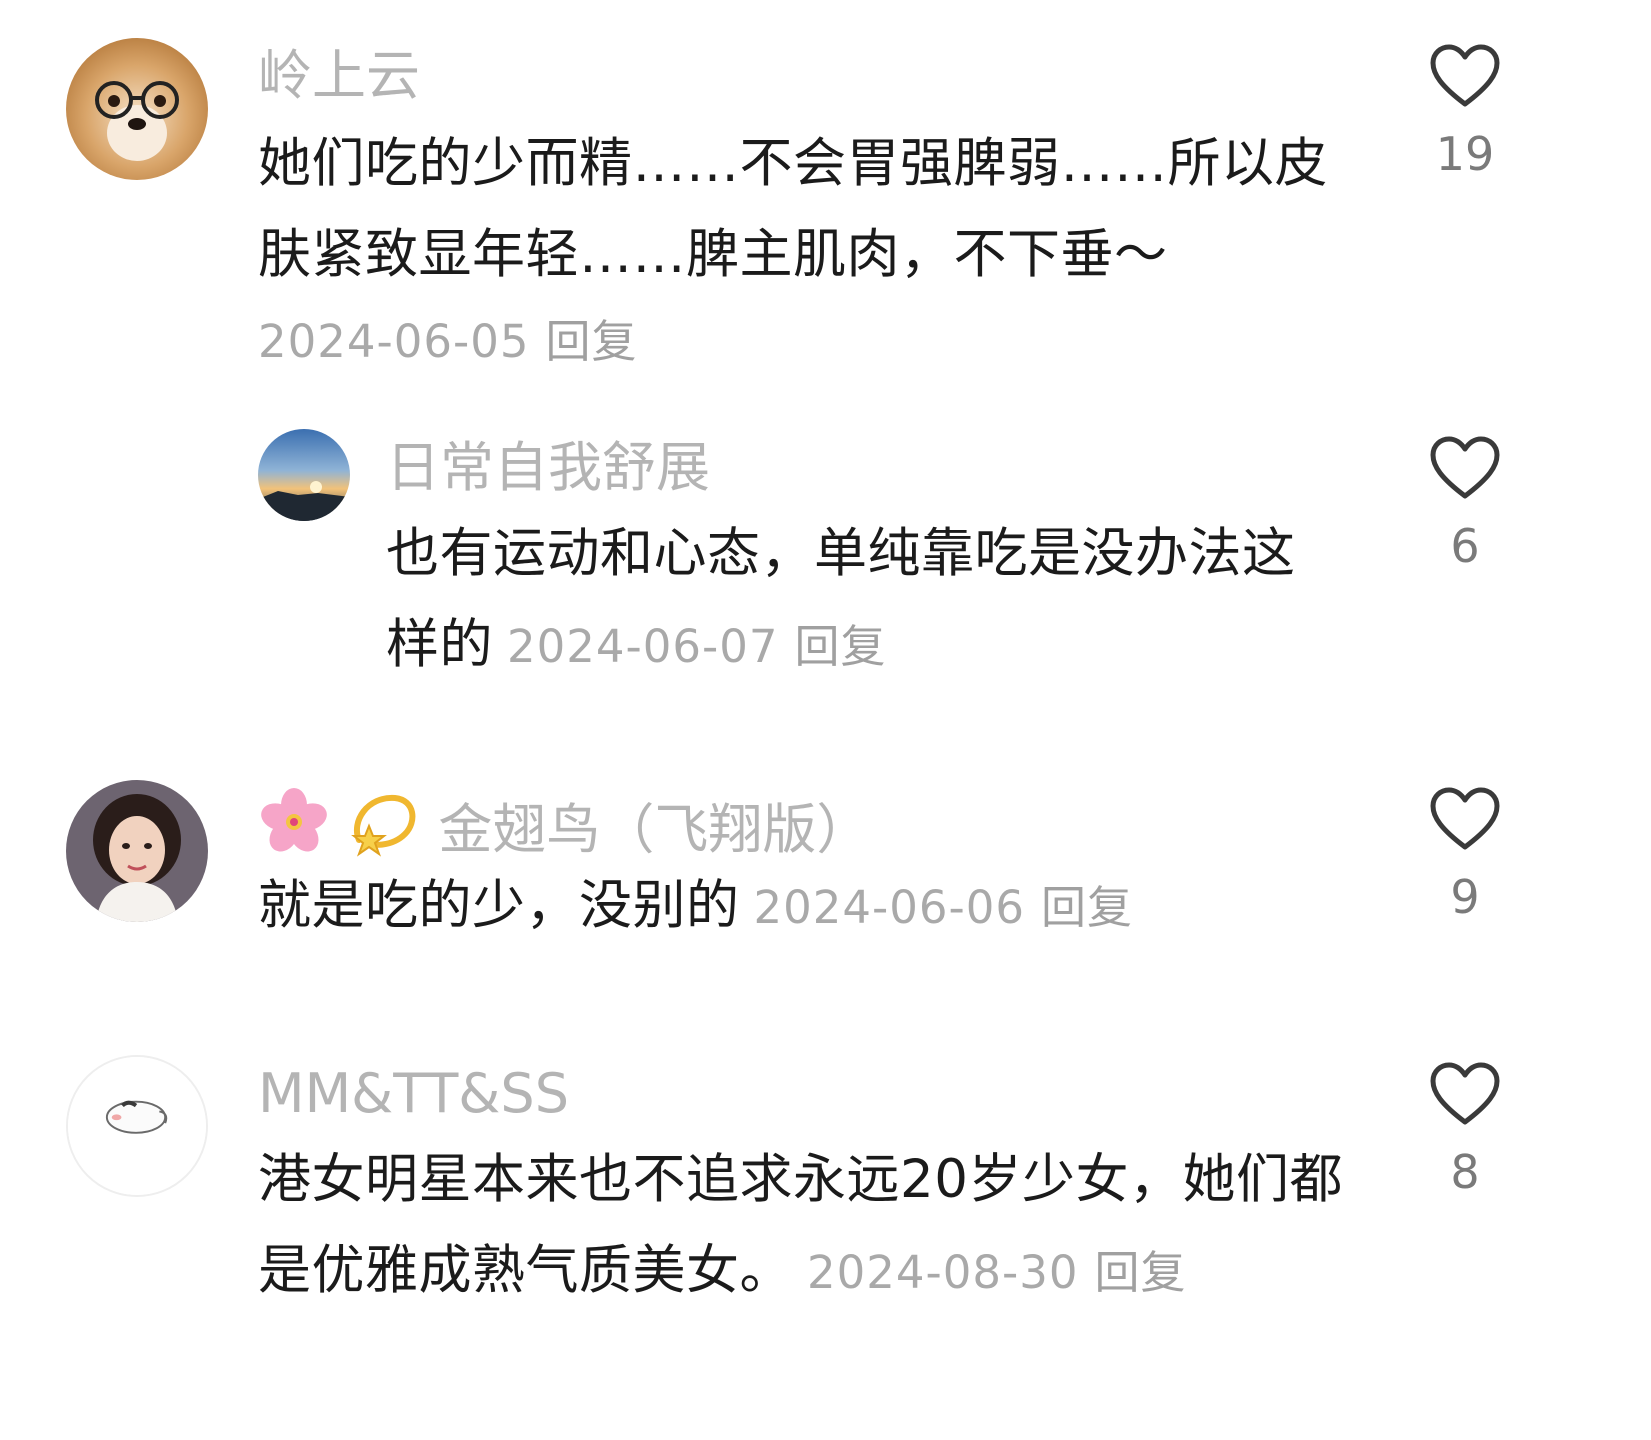  I want to click on sunset-landscape-avatar, so click(304, 475).